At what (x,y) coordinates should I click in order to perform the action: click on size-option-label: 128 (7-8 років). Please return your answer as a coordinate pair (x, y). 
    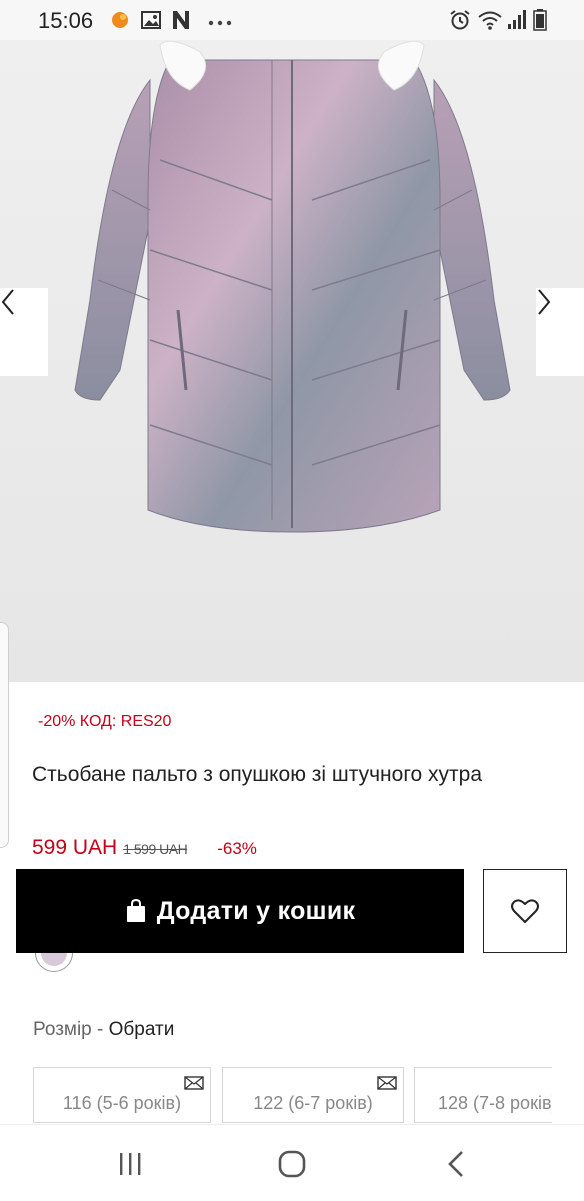
    Looking at the image, I should click on (495, 1103).